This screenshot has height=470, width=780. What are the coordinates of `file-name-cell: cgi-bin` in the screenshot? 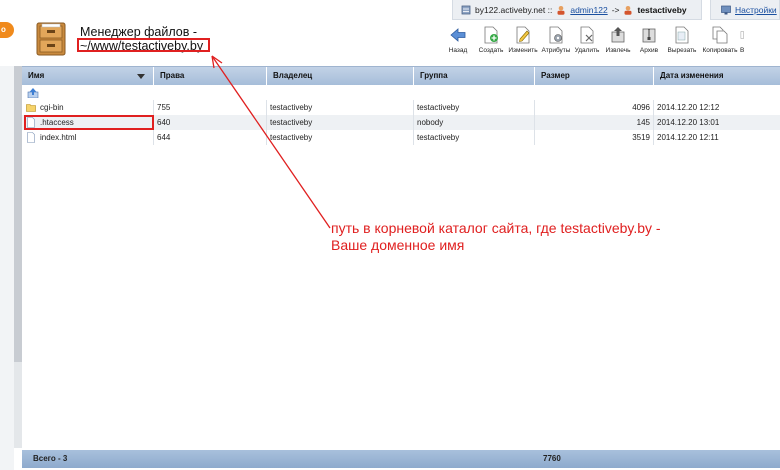 It's located at (88, 107).